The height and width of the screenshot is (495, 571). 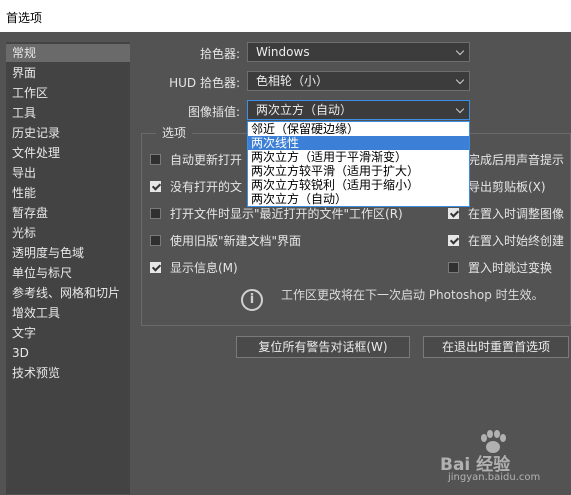 I want to click on title-bar: 首选项, so click(x=285, y=16).